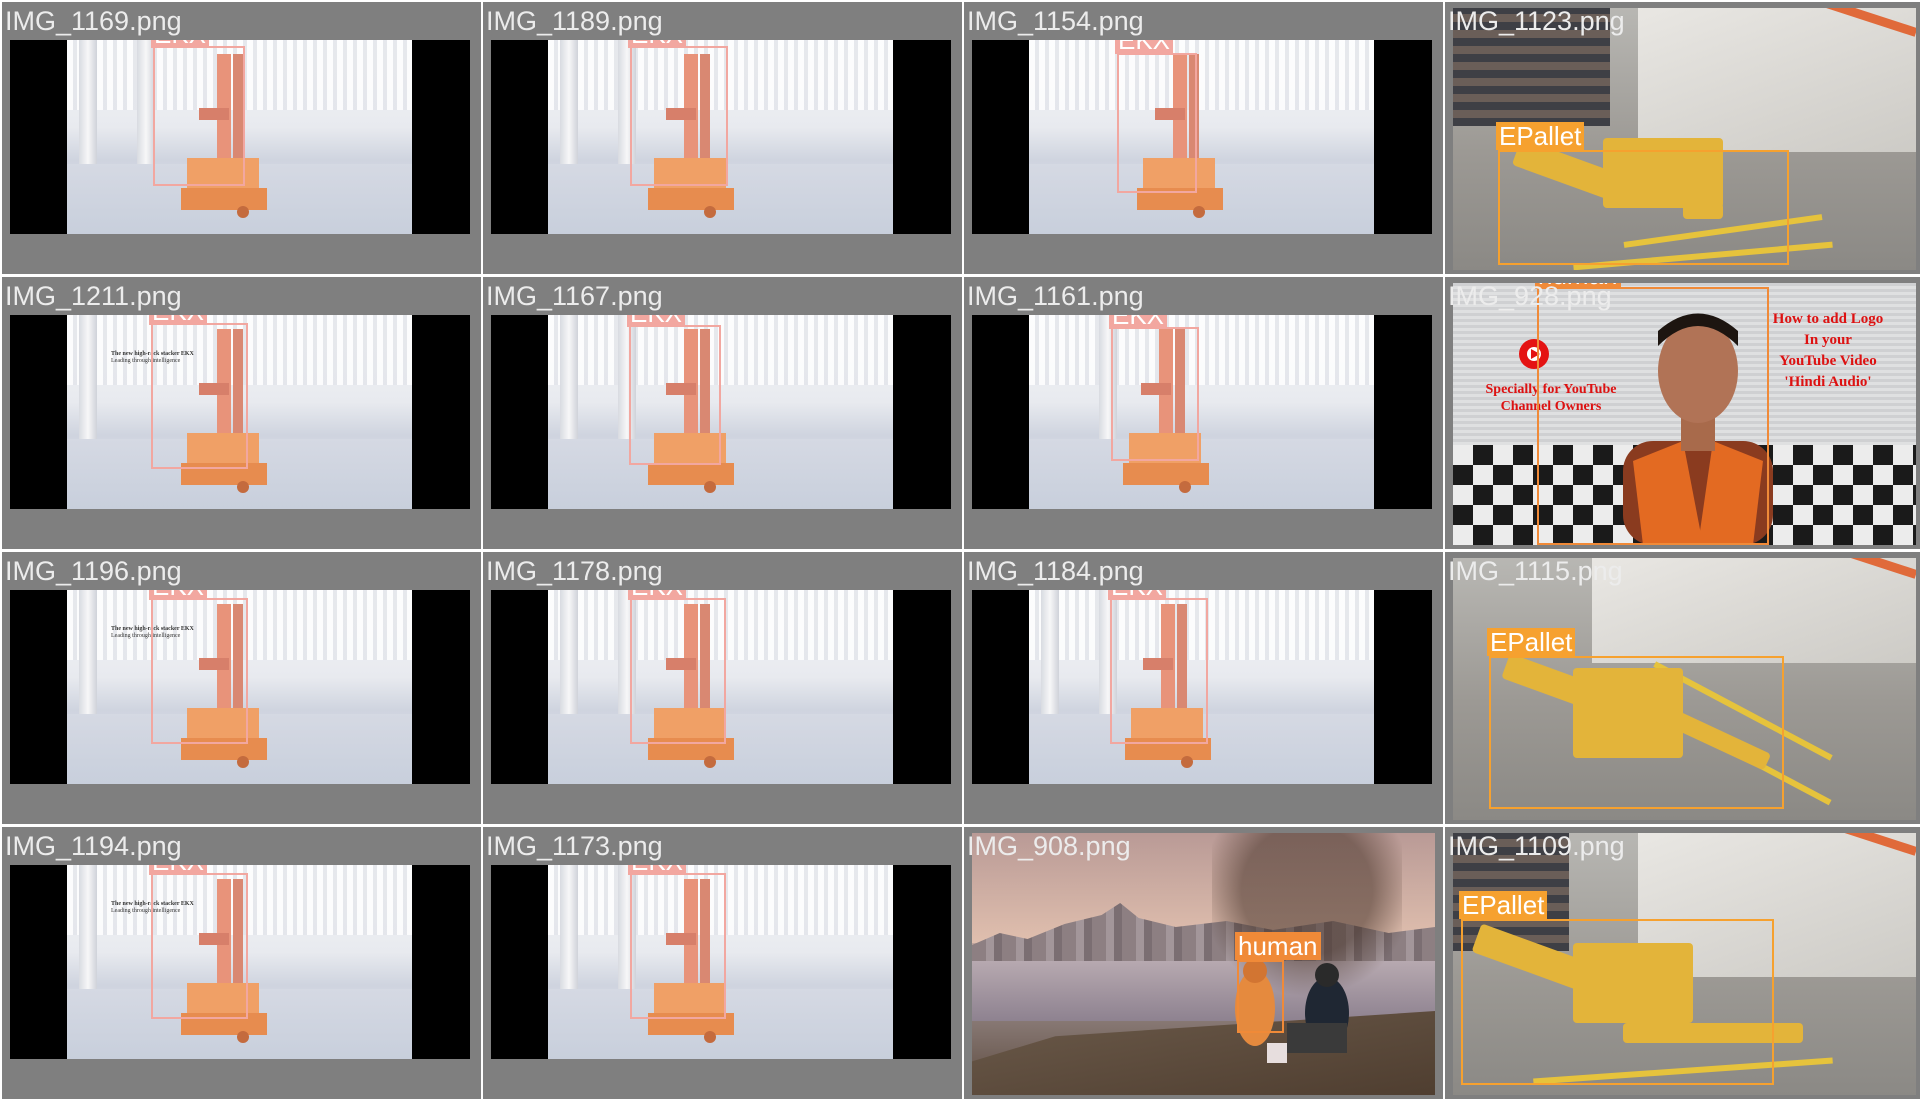  Describe the element at coordinates (574, 296) in the screenshot. I see `image-filename: IMG_1167.png` at that location.